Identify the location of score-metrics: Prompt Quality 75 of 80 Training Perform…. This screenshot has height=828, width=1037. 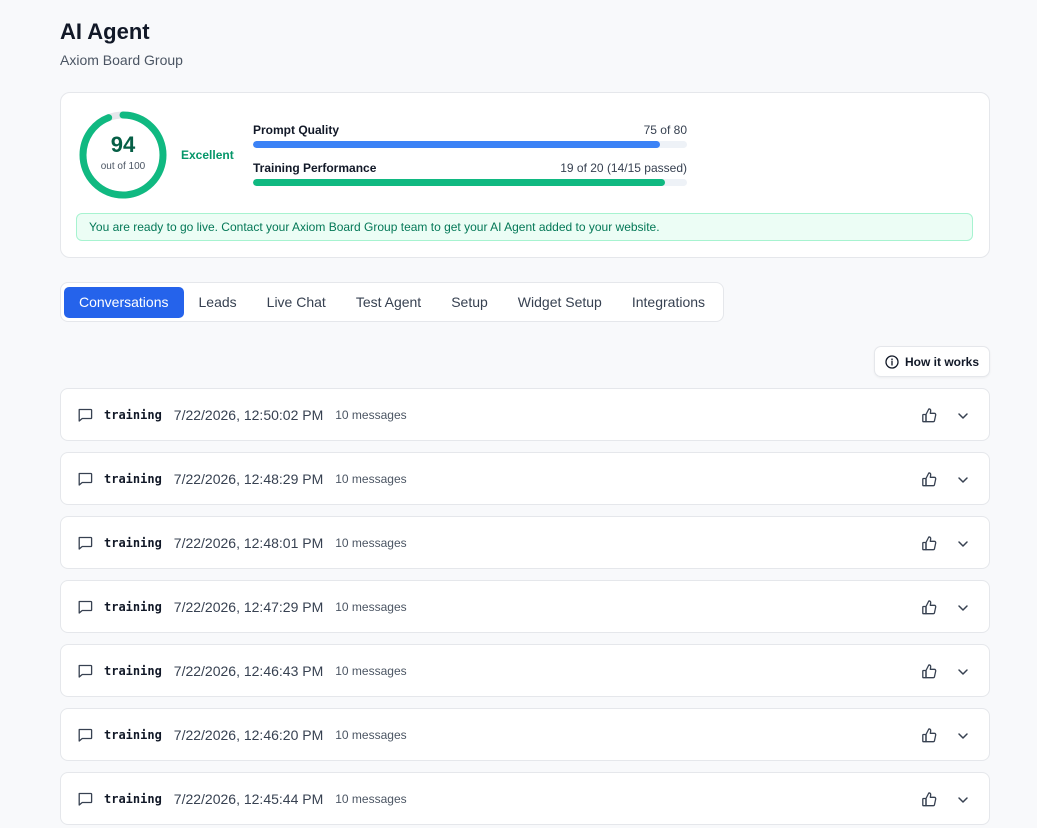
(470, 161).